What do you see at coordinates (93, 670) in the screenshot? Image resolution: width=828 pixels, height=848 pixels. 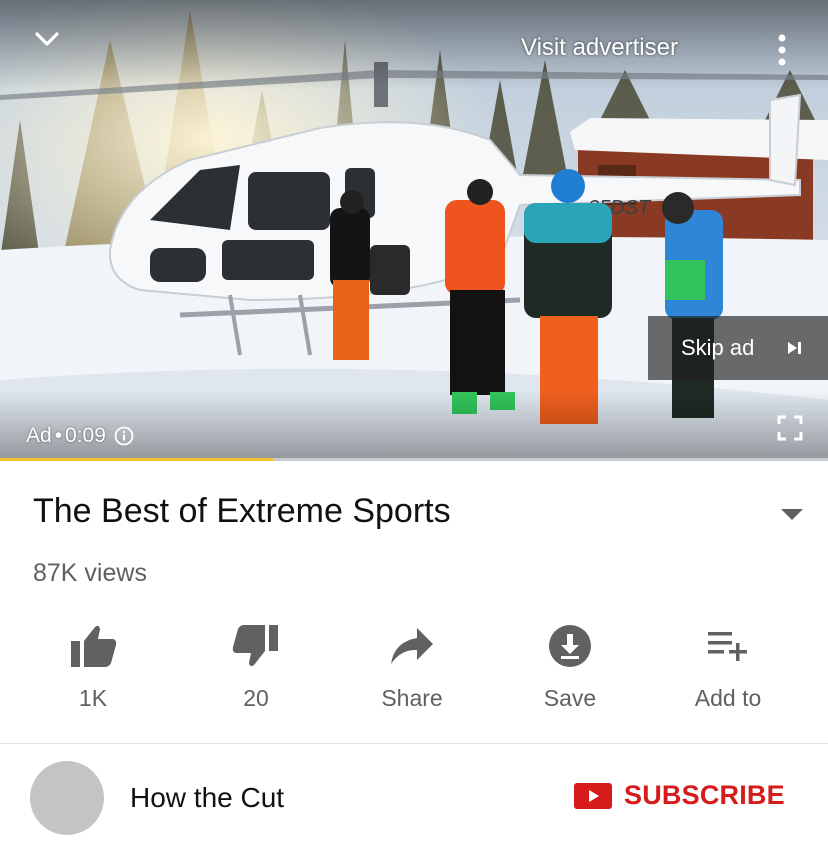 I see `like-button: 1K` at bounding box center [93, 670].